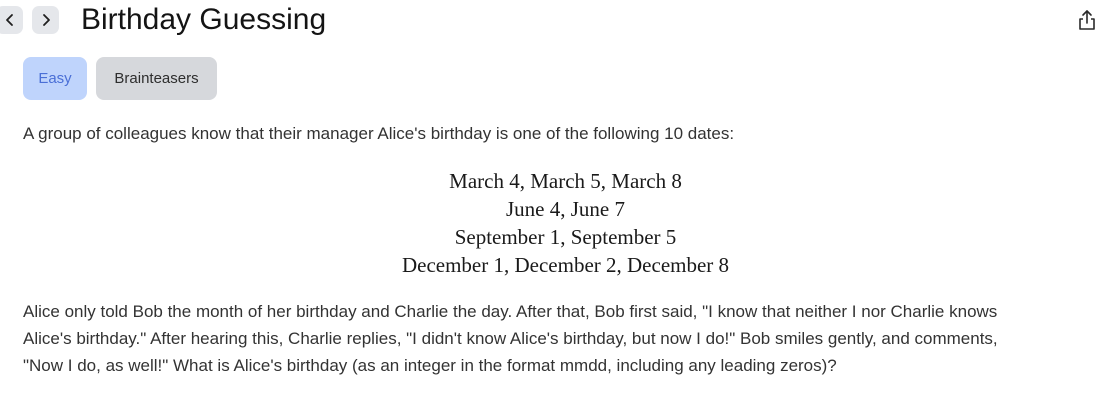 Image resolution: width=1105 pixels, height=400 pixels. Describe the element at coordinates (204, 19) in the screenshot. I see `page-title: Birthday Guessing` at that location.